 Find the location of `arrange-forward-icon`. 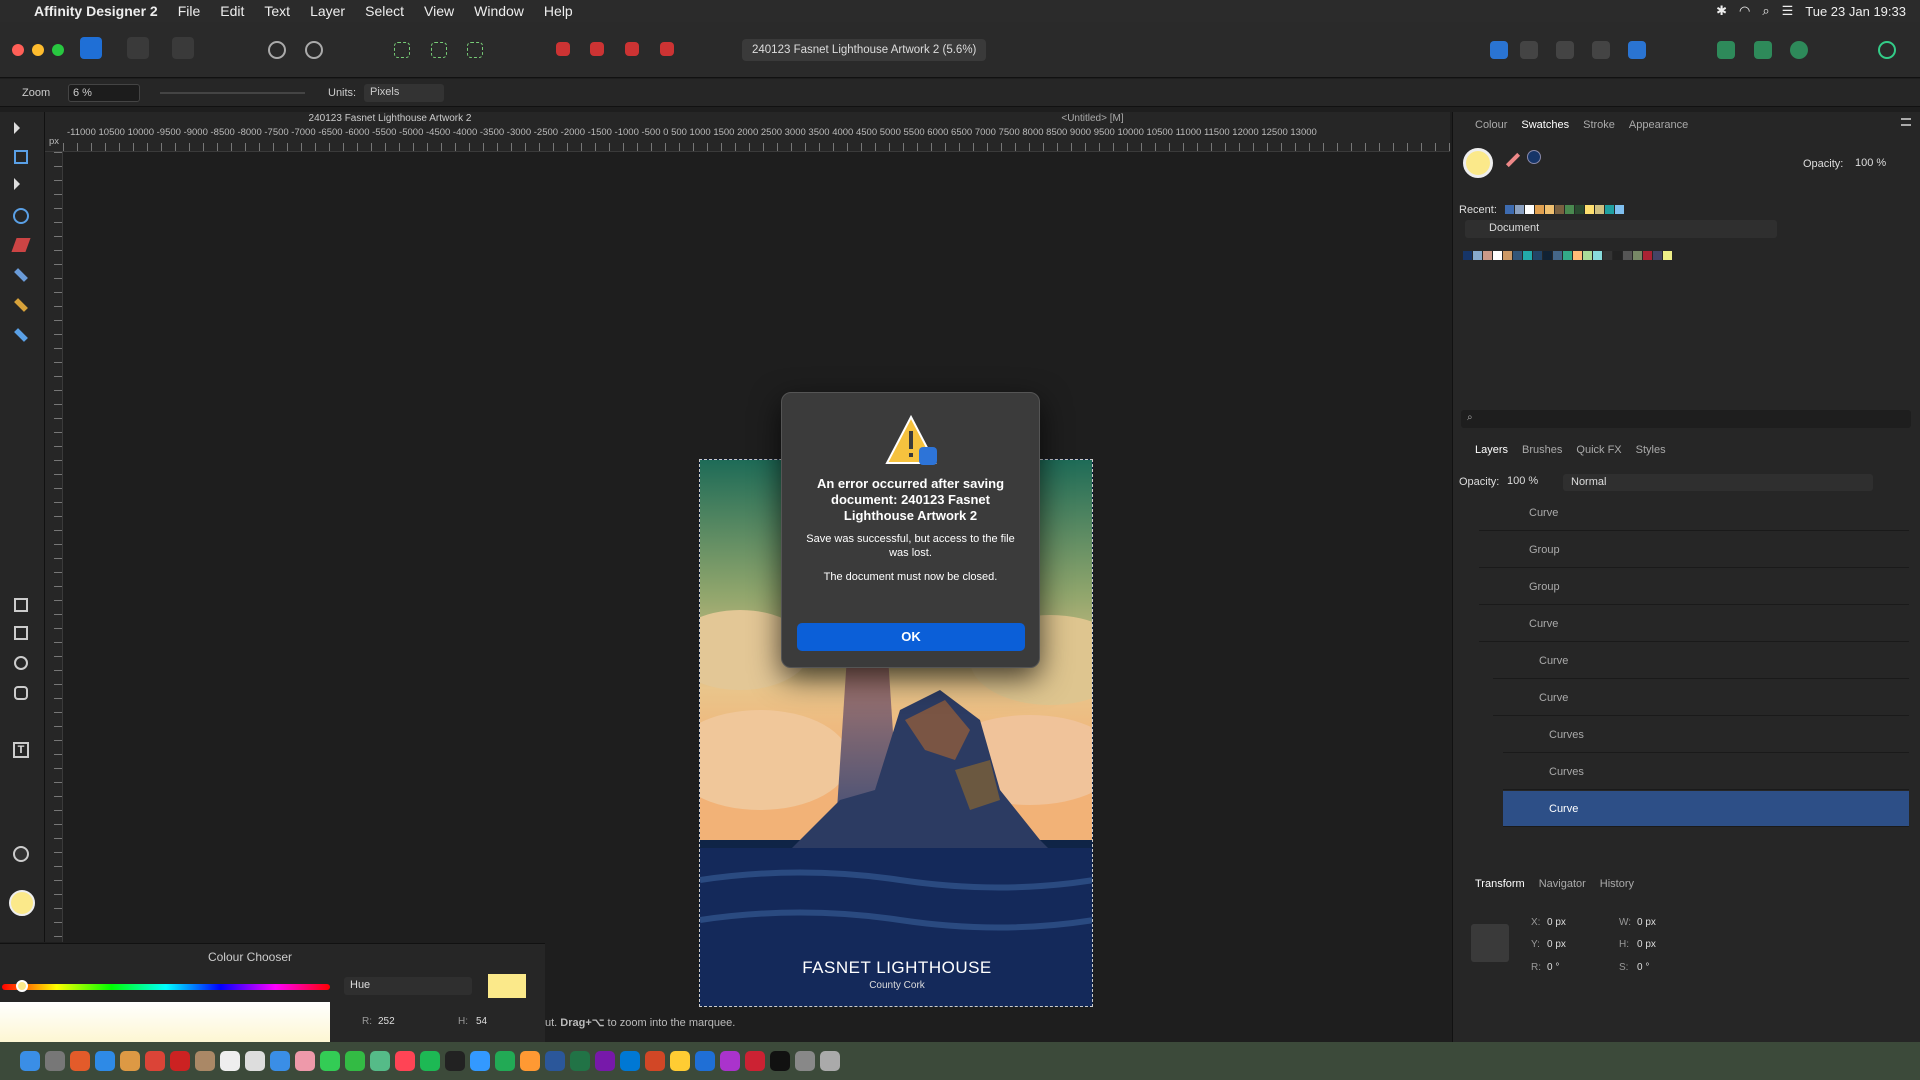

arrange-forward-icon is located at coordinates (632, 49).